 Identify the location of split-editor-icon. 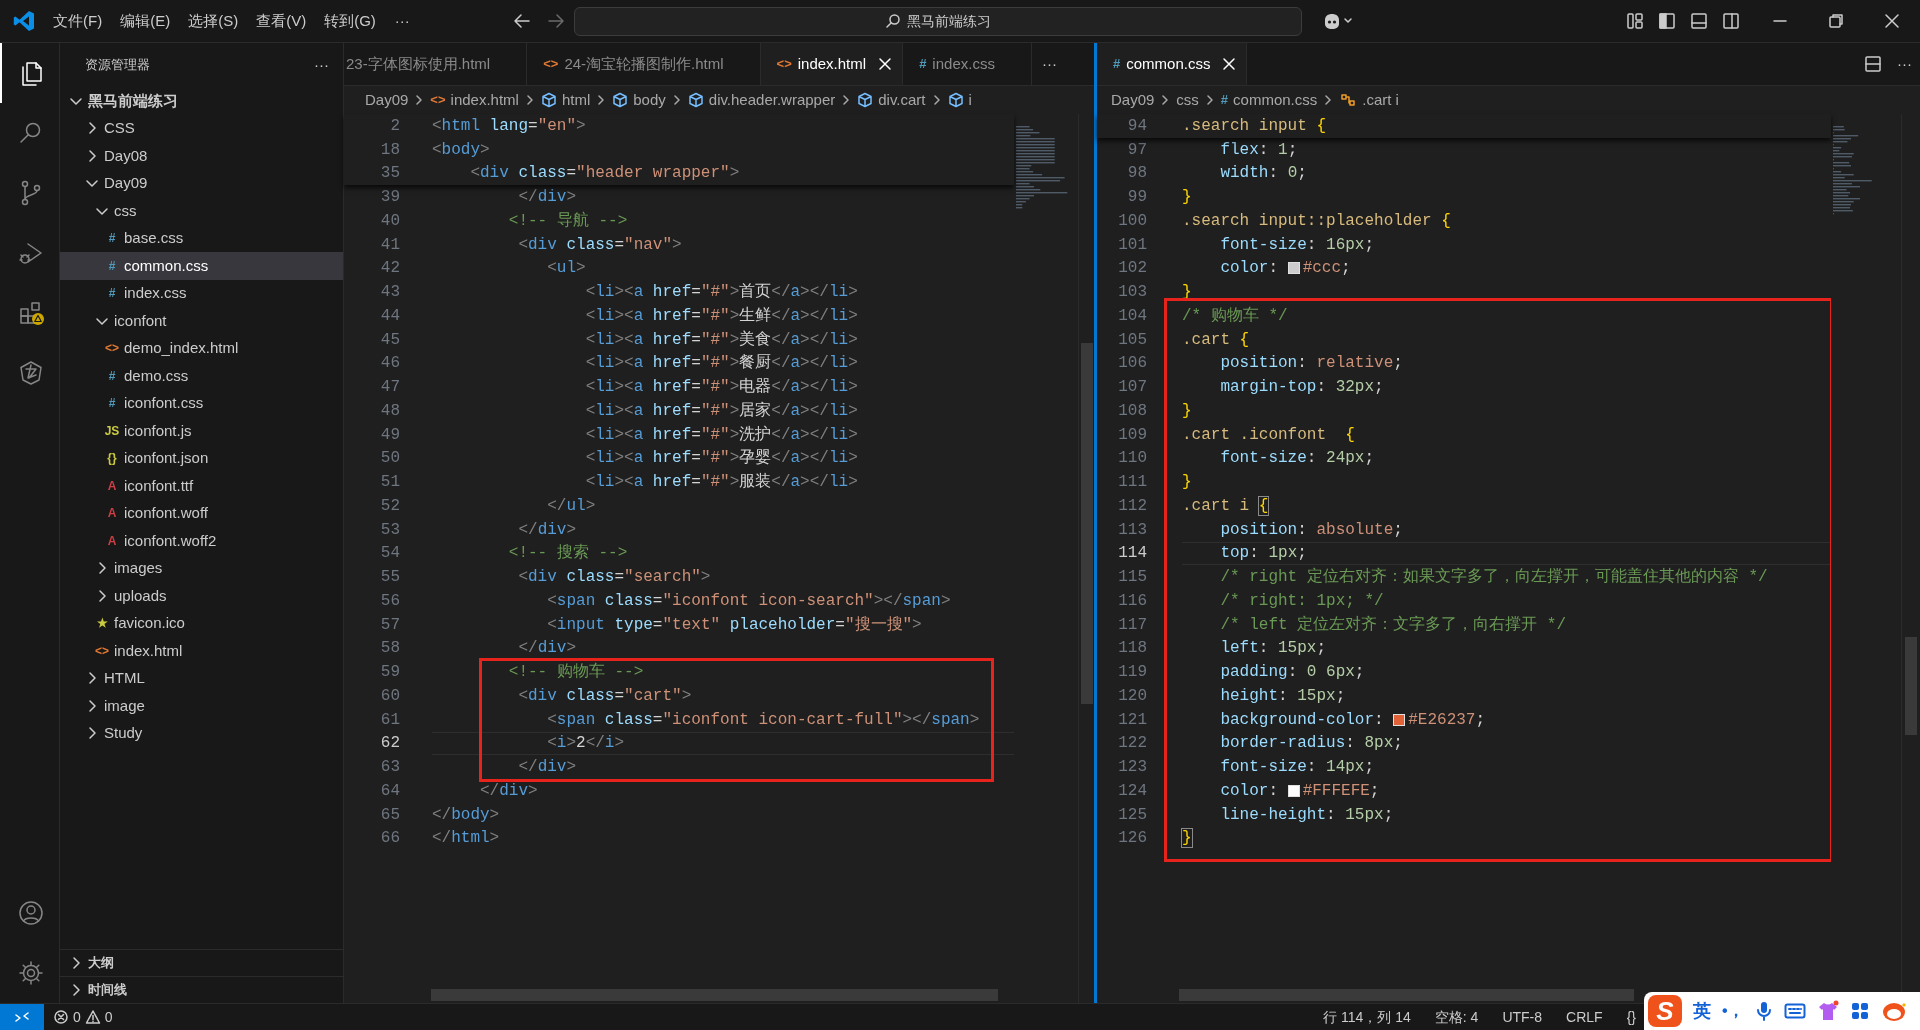
(1873, 64).